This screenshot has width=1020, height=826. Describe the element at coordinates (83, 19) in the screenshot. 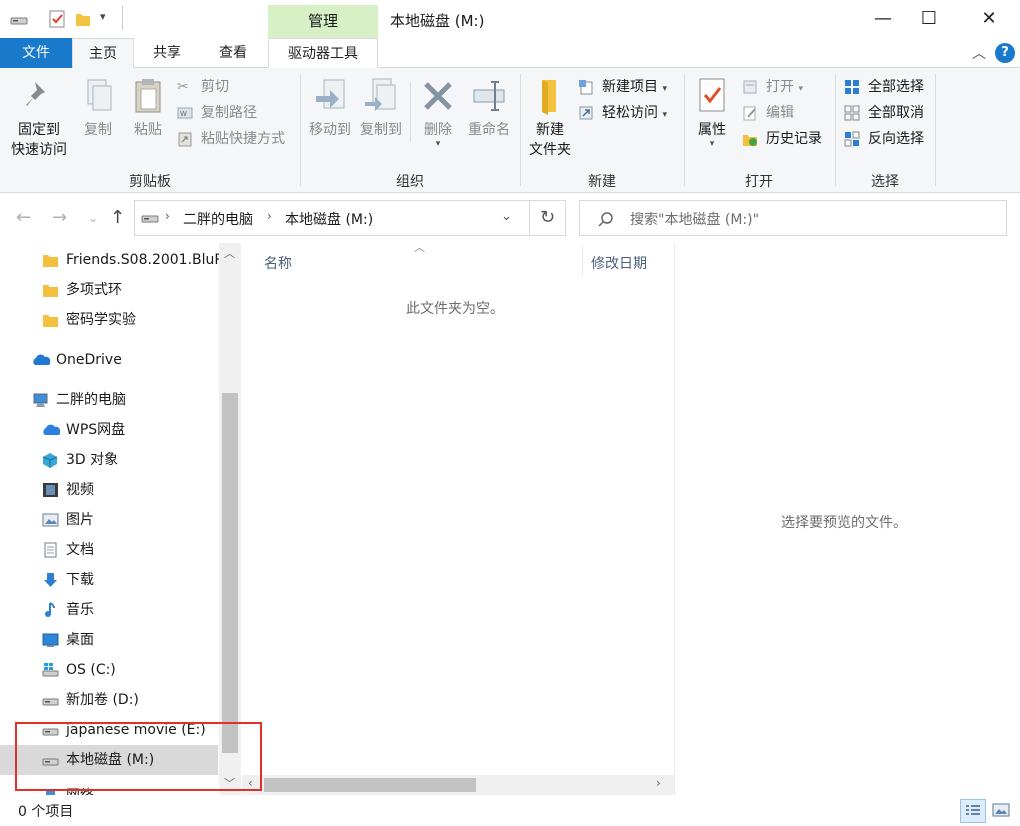

I see `new-folder-icon` at that location.